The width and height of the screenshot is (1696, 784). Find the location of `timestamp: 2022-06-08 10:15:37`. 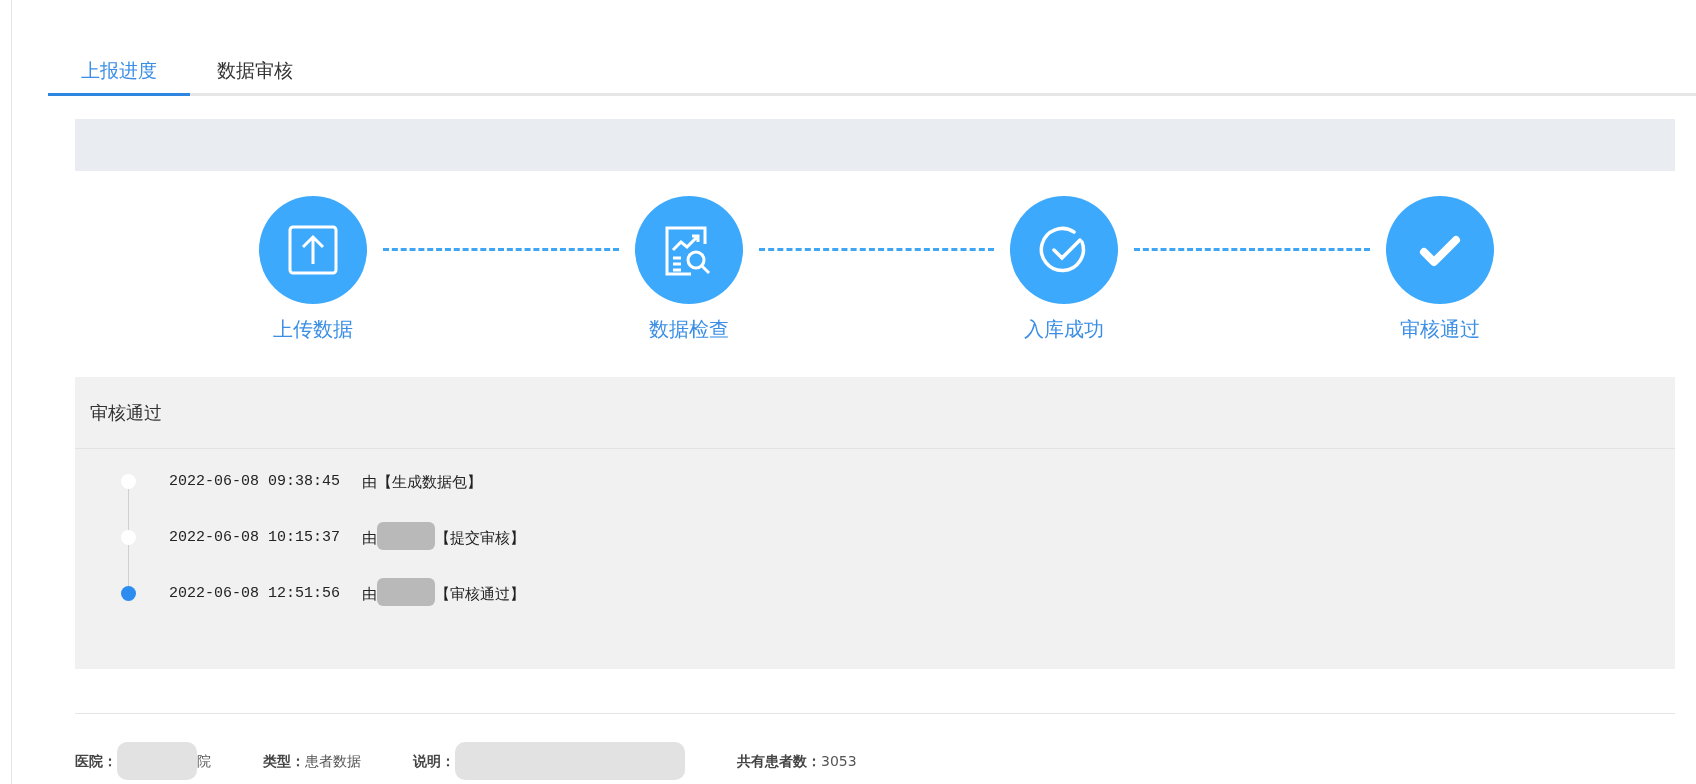

timestamp: 2022-06-08 10:15:37 is located at coordinates (255, 538).